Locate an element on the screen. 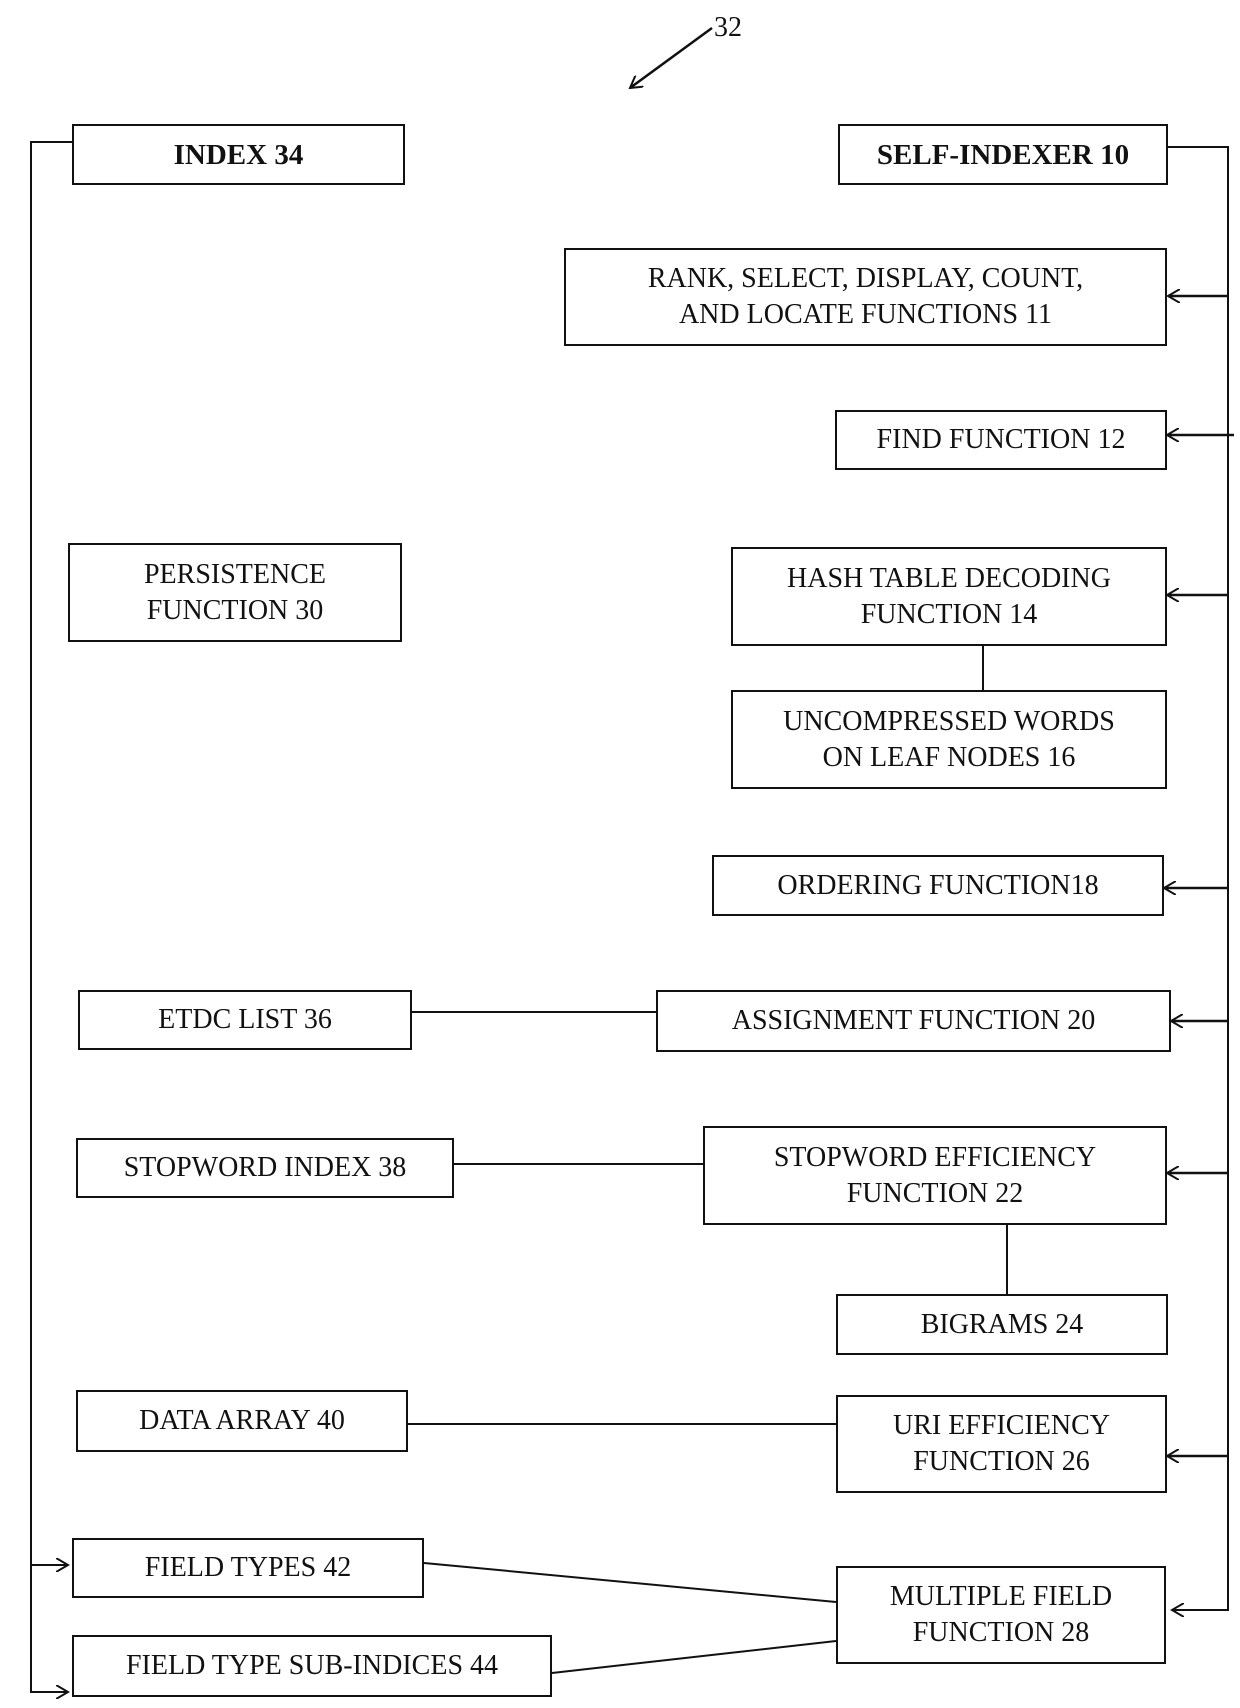 The width and height of the screenshot is (1240, 1708). data-array-40-box: DATA ARRAY 40 is located at coordinates (242, 1421).